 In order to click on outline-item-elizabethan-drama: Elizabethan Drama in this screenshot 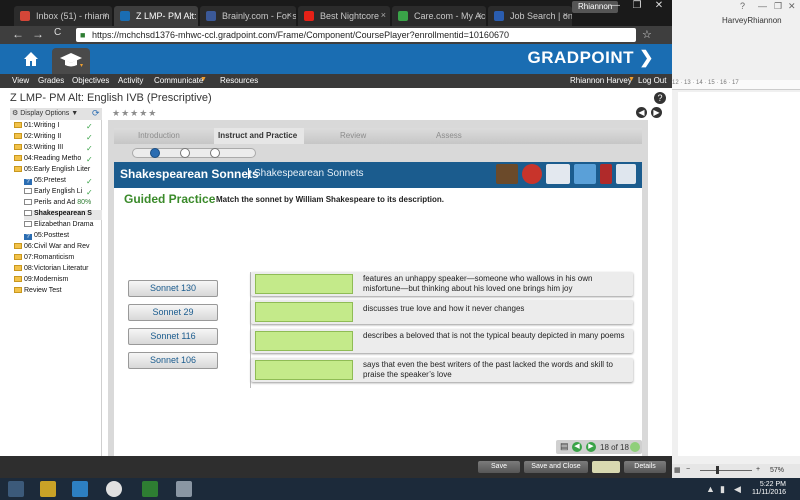, I will do `click(59, 226)`.